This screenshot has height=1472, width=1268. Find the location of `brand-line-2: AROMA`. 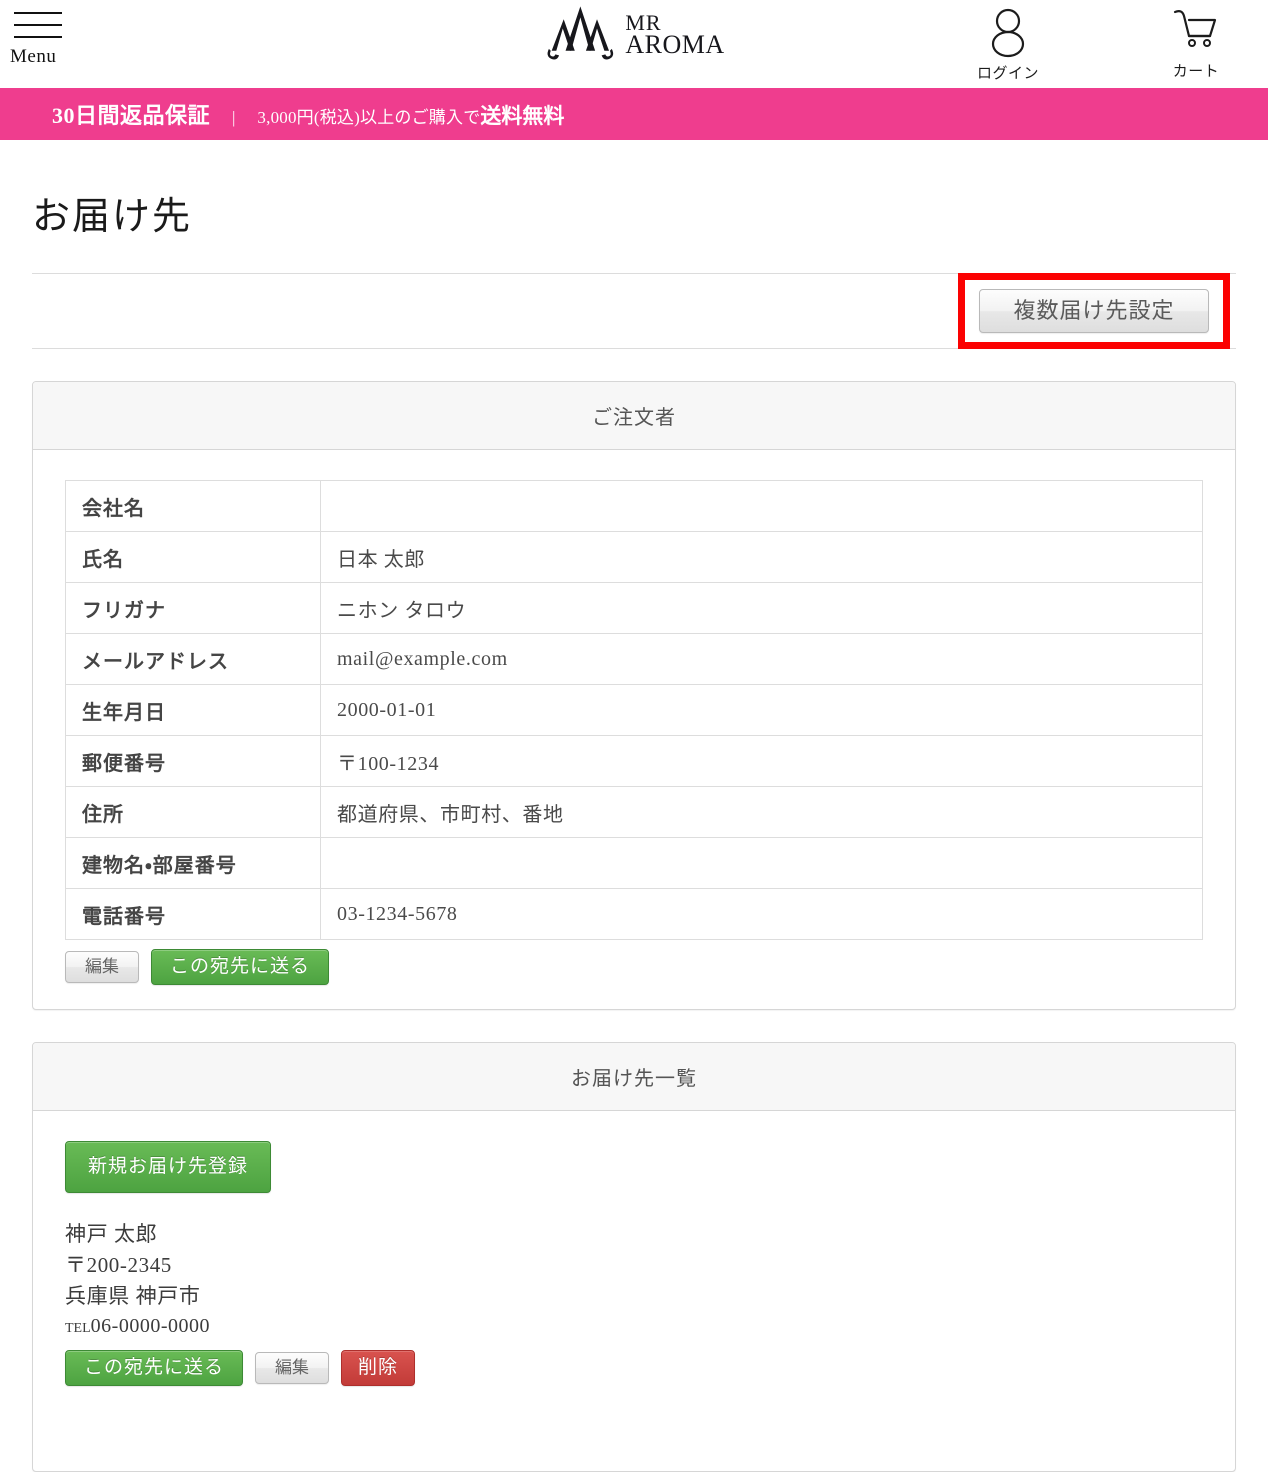

brand-line-2: AROMA is located at coordinates (675, 45).